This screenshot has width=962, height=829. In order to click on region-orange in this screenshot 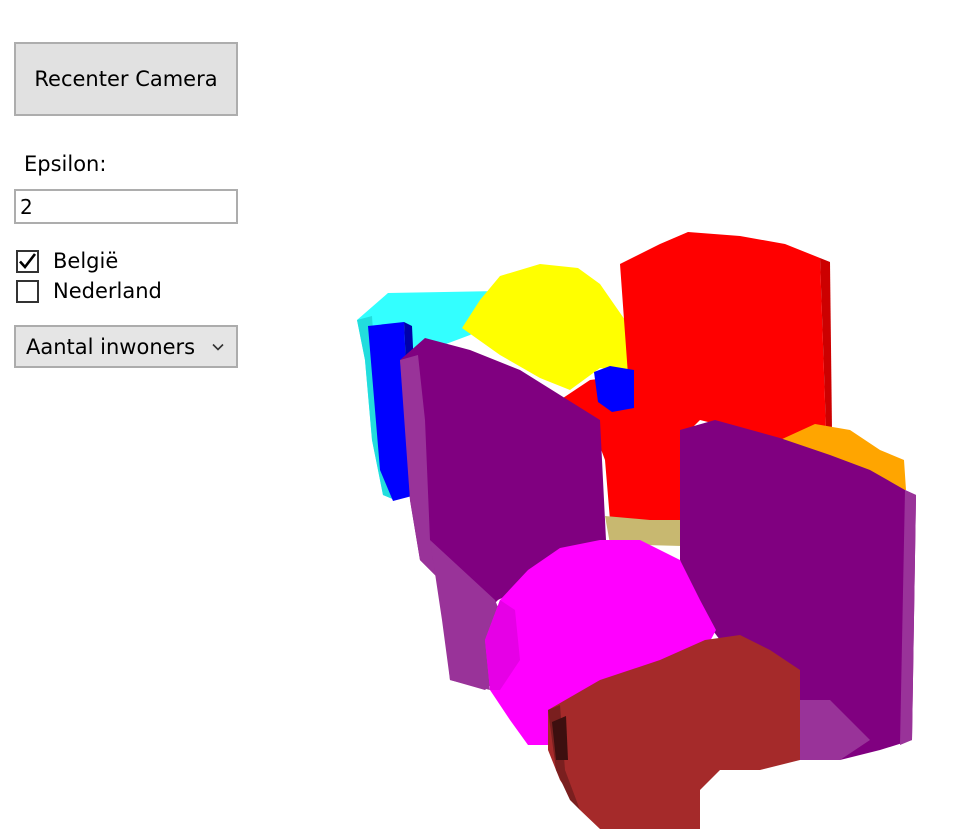, I will do `click(843, 457)`.